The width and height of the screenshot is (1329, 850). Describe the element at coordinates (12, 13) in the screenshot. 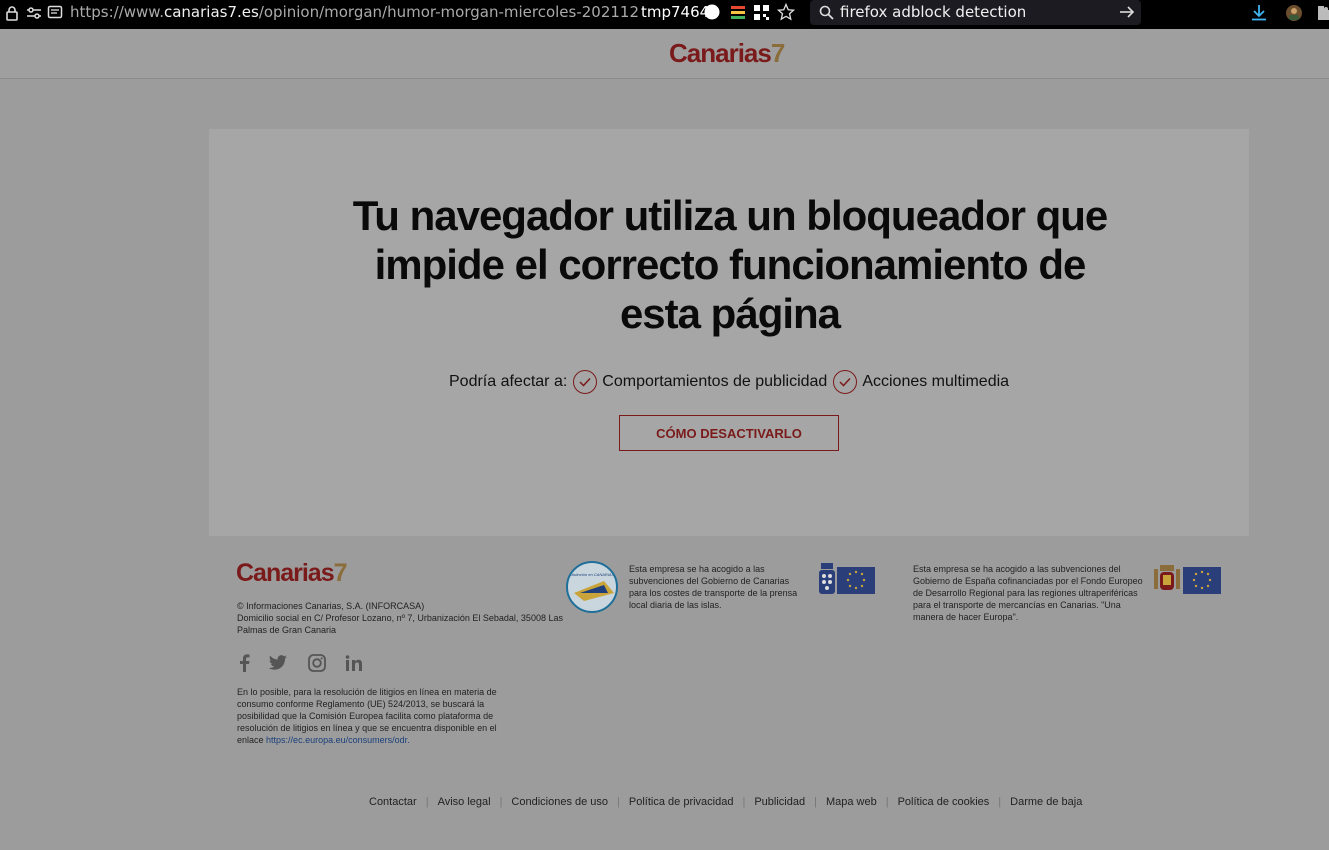

I see `lock-icon` at that location.